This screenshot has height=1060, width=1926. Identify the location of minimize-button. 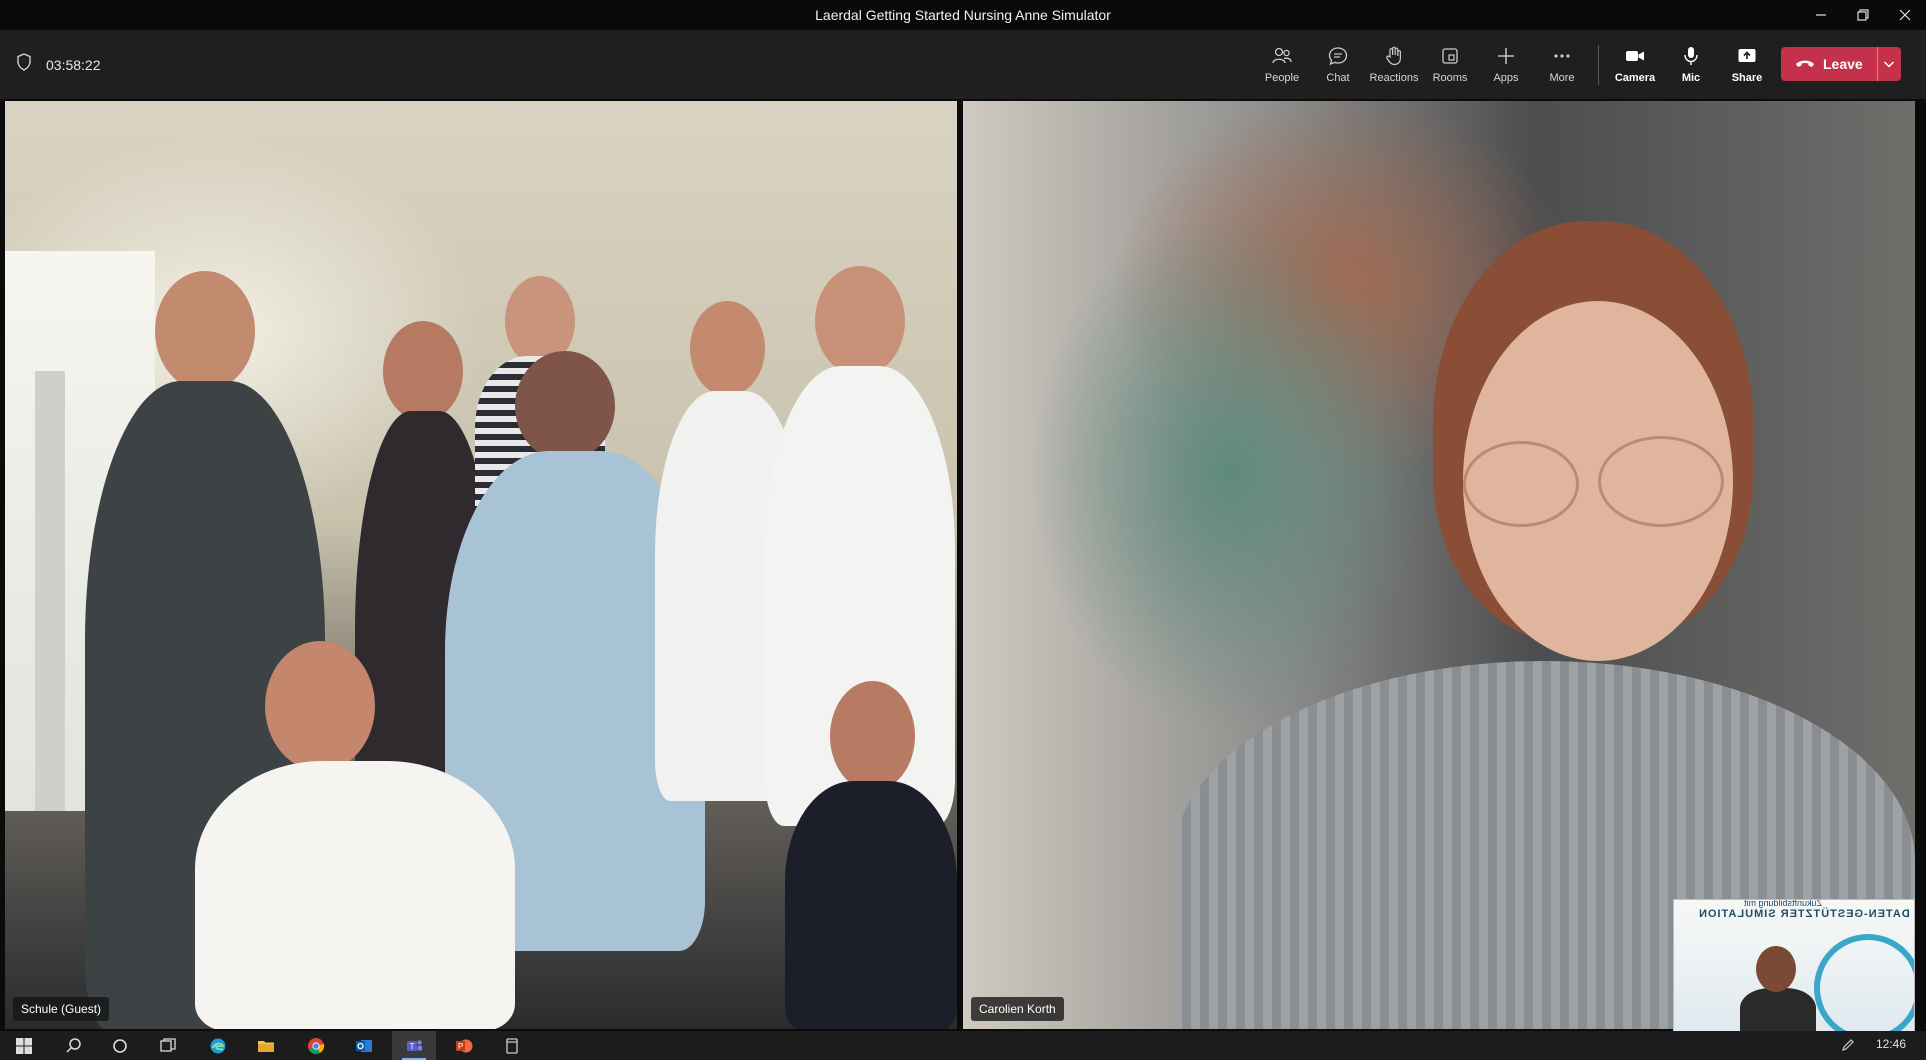
(1821, 15).